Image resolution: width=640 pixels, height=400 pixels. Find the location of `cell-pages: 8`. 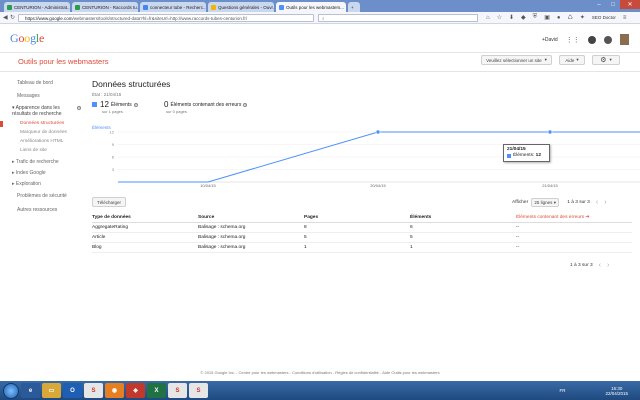

cell-pages: 8 is located at coordinates (305, 227).